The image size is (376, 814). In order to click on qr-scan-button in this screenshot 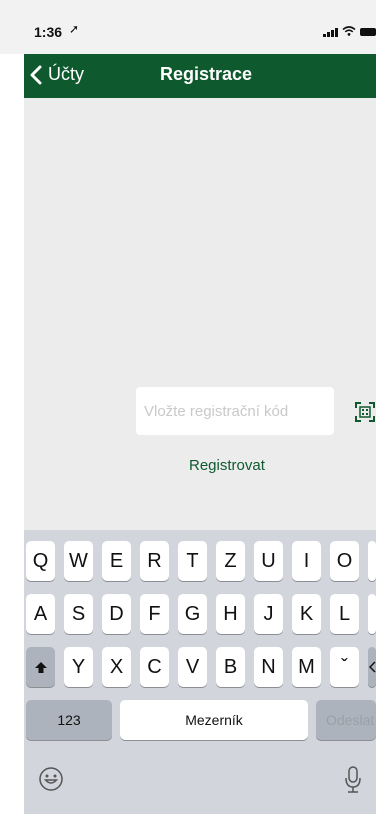, I will do `click(365, 412)`.